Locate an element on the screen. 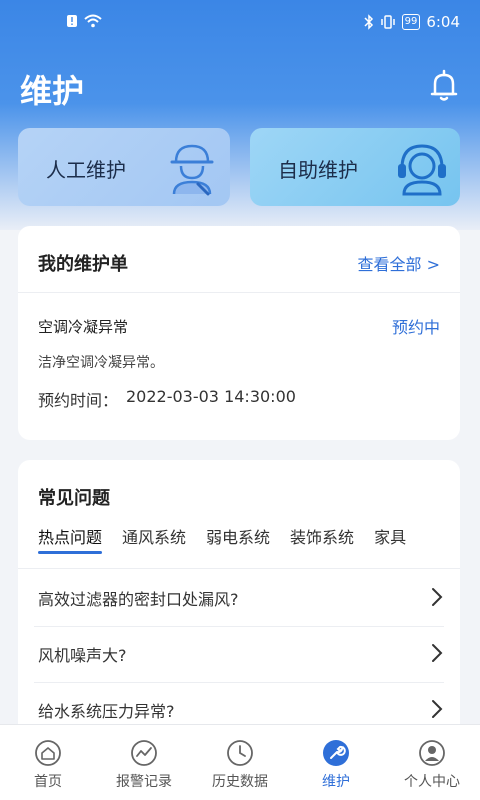 This screenshot has height=800, width=480. faq-item: 风机噪声大? is located at coordinates (239, 654).